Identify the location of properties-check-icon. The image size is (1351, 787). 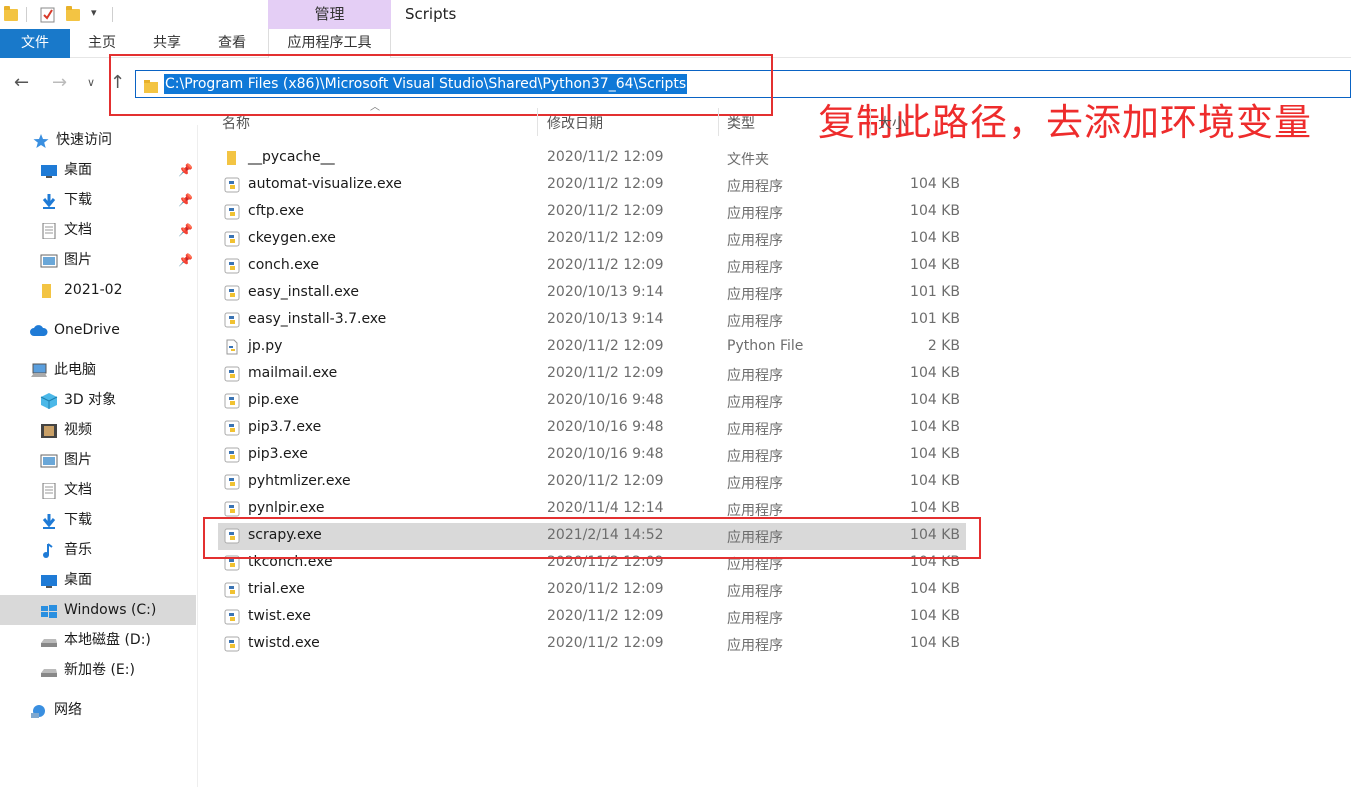
(47, 14).